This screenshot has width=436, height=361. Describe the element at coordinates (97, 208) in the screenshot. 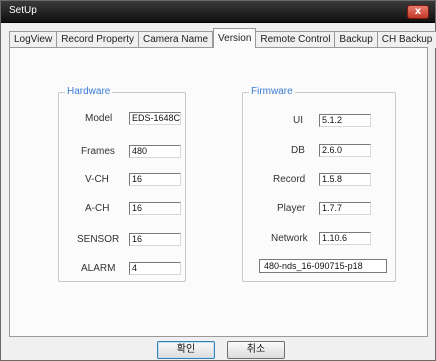

I see `ach-label: A-CH` at that location.